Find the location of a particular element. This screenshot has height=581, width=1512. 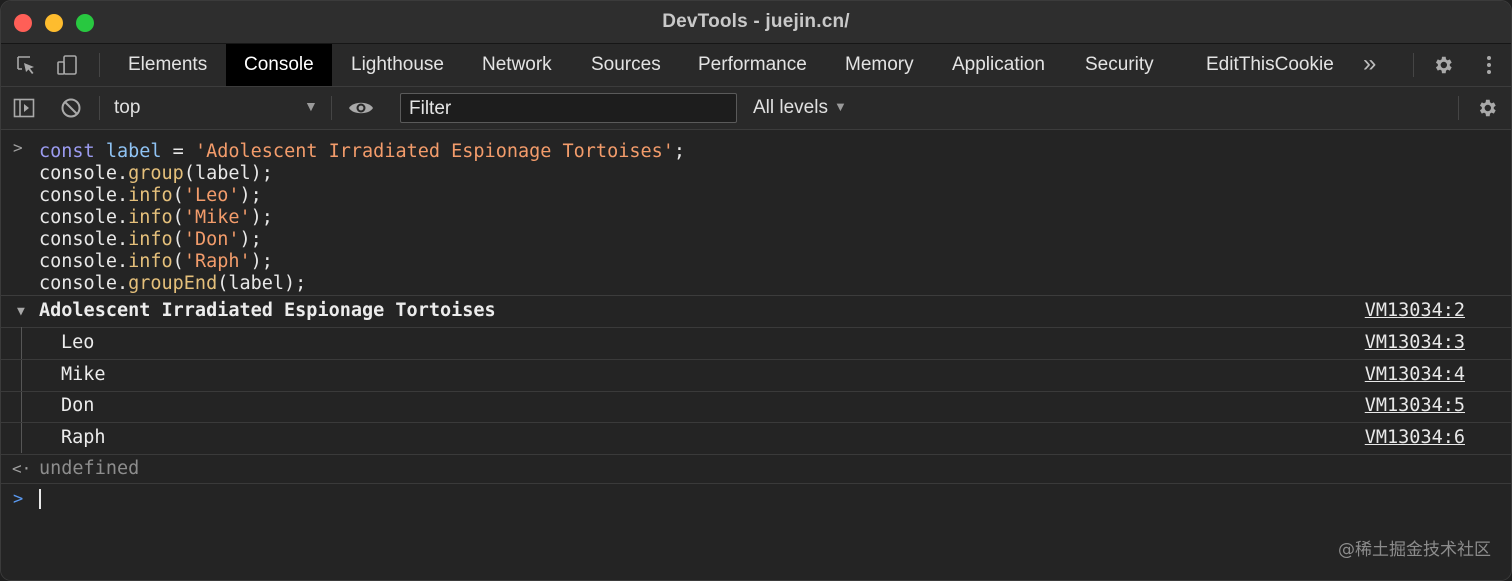

input-prompt-icon: > is located at coordinates (18, 147).